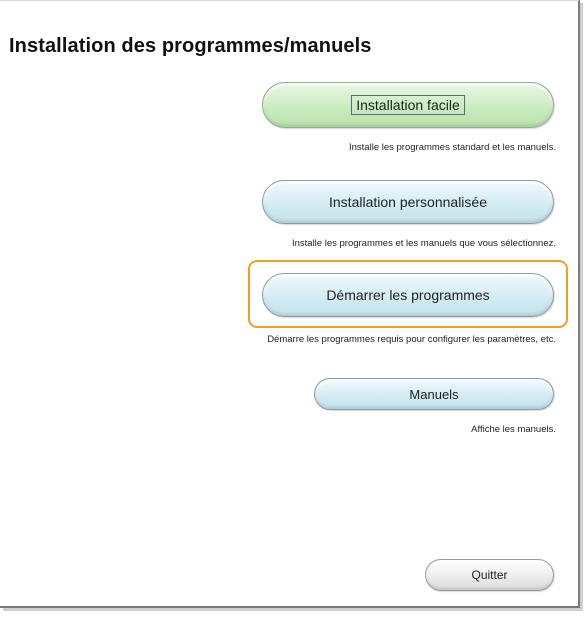  I want to click on manuals-label: Manuels, so click(434, 394).